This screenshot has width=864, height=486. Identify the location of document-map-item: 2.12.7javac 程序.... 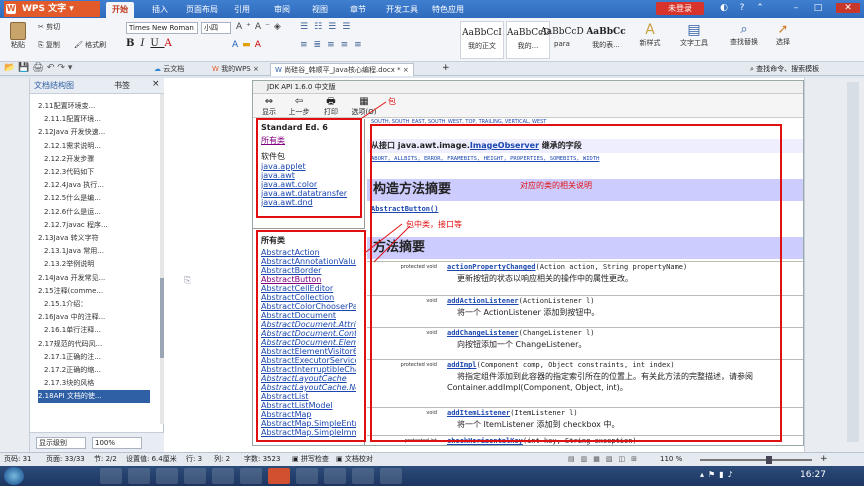
(100, 225).